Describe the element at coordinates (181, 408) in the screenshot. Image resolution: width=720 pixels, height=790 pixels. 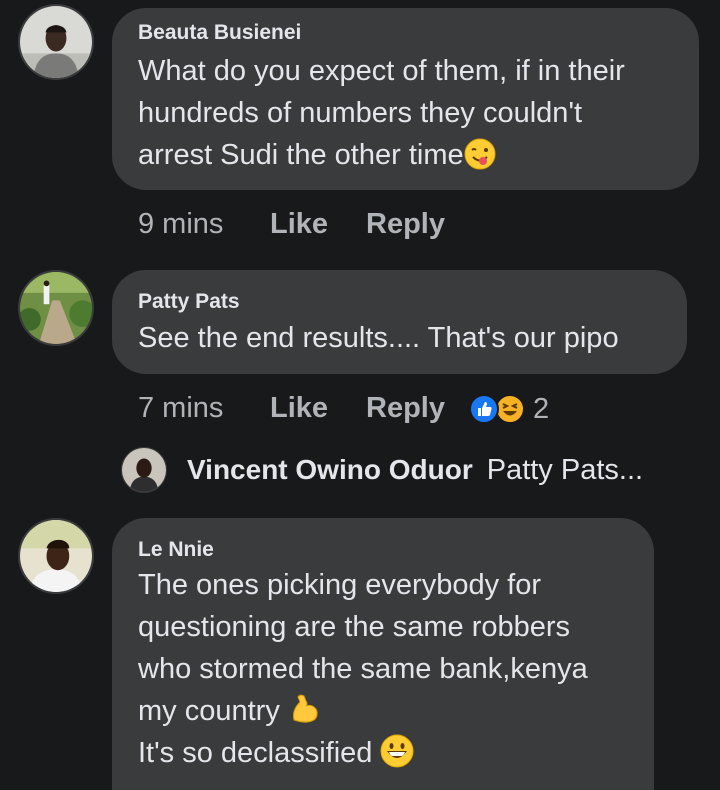
I see `comment-time: 7 mins` at that location.